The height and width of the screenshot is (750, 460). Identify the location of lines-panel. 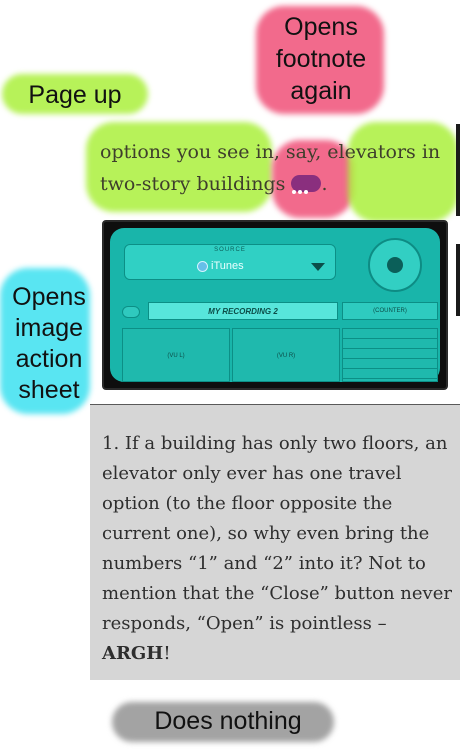
(390, 355).